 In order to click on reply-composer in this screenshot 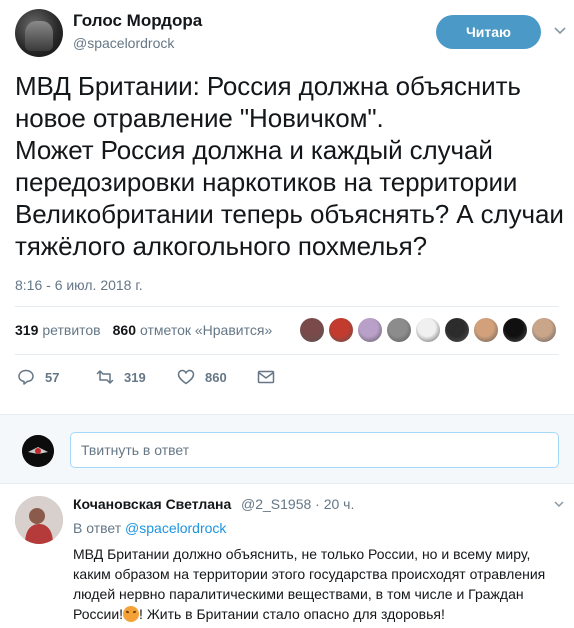, I will do `click(287, 449)`.